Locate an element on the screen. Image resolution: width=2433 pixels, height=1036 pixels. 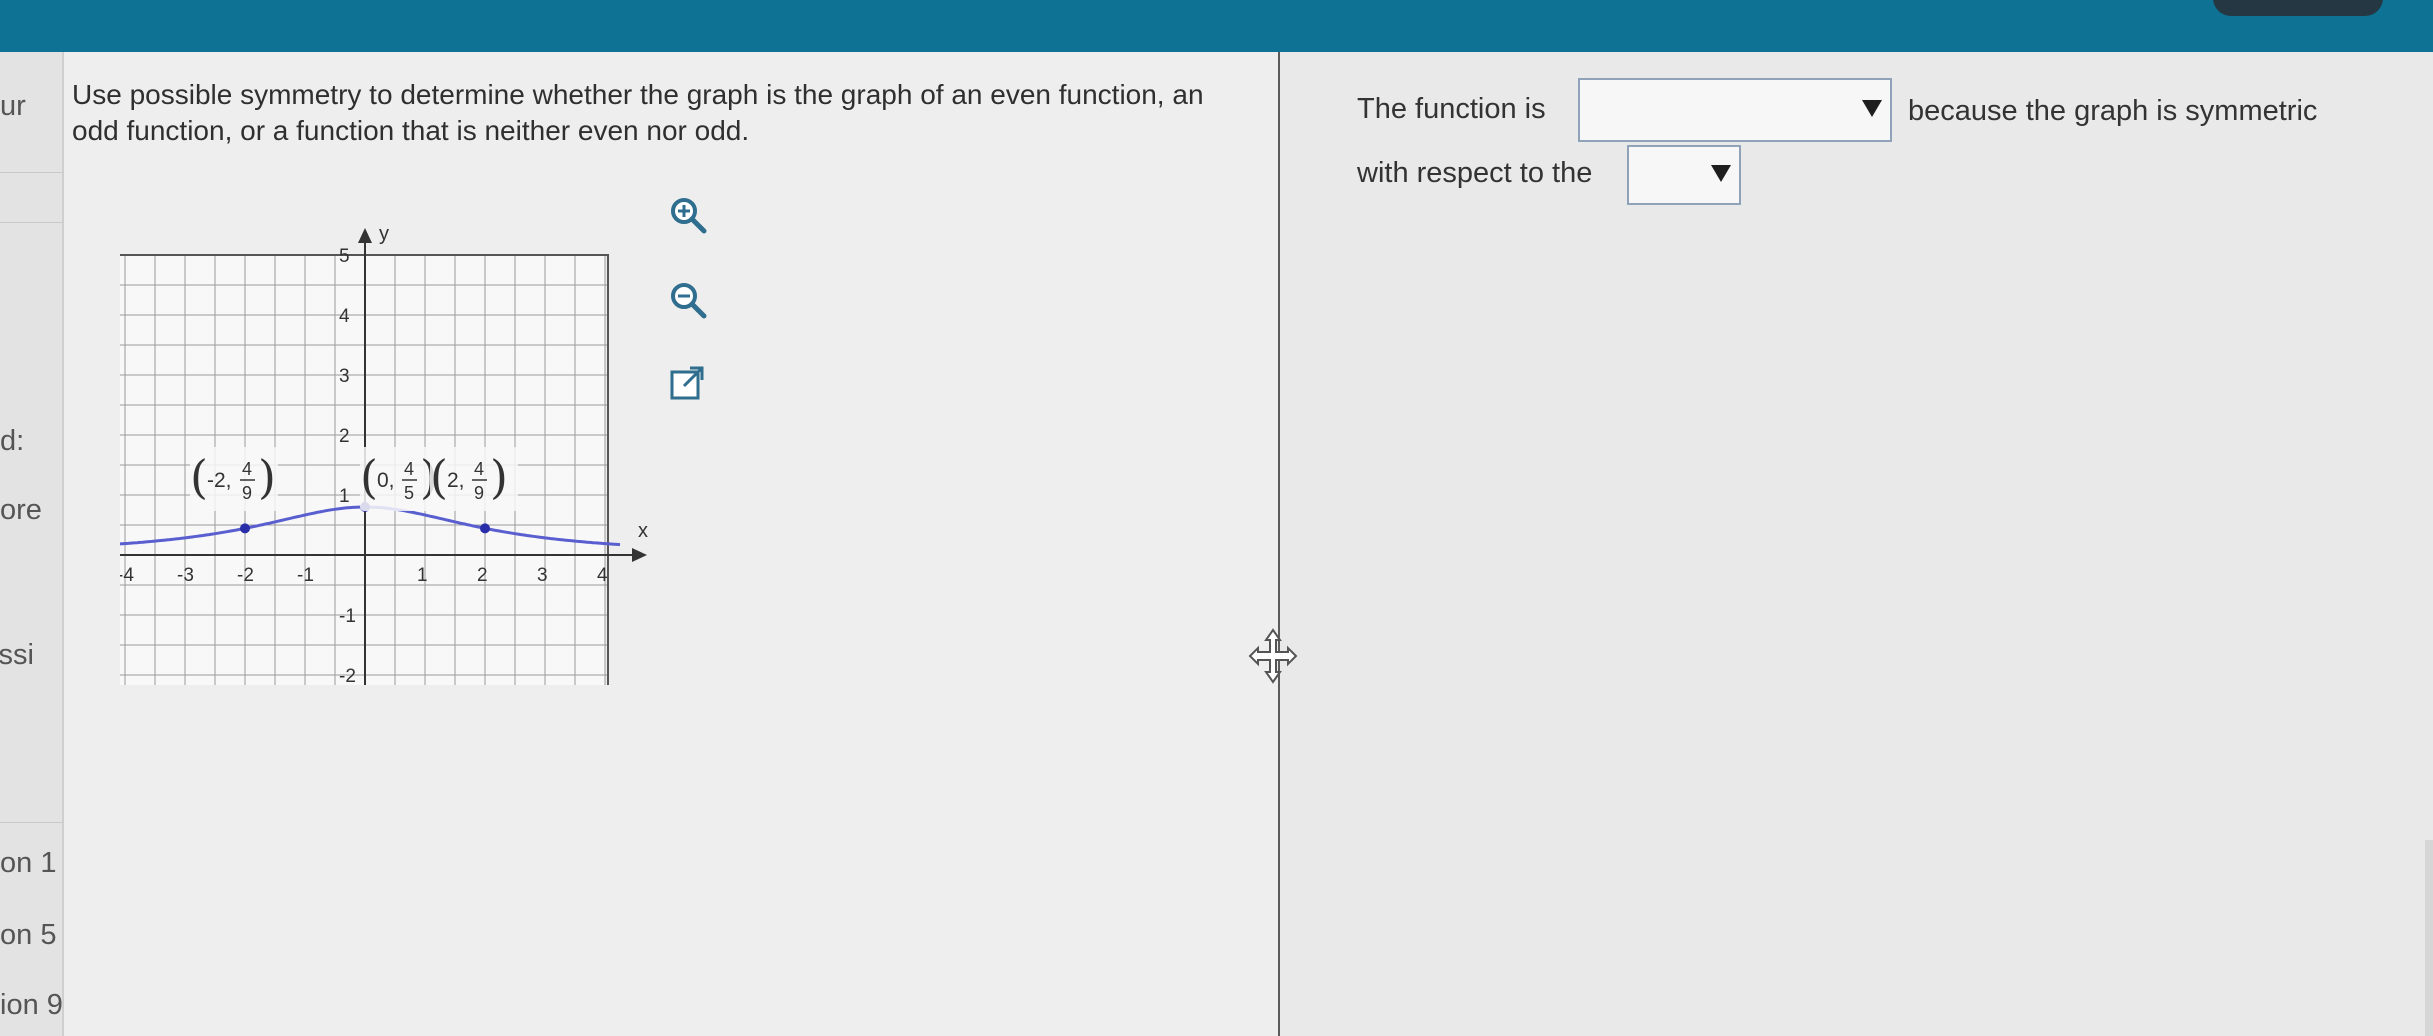
zoom-out-icon is located at coordinates (688, 300).